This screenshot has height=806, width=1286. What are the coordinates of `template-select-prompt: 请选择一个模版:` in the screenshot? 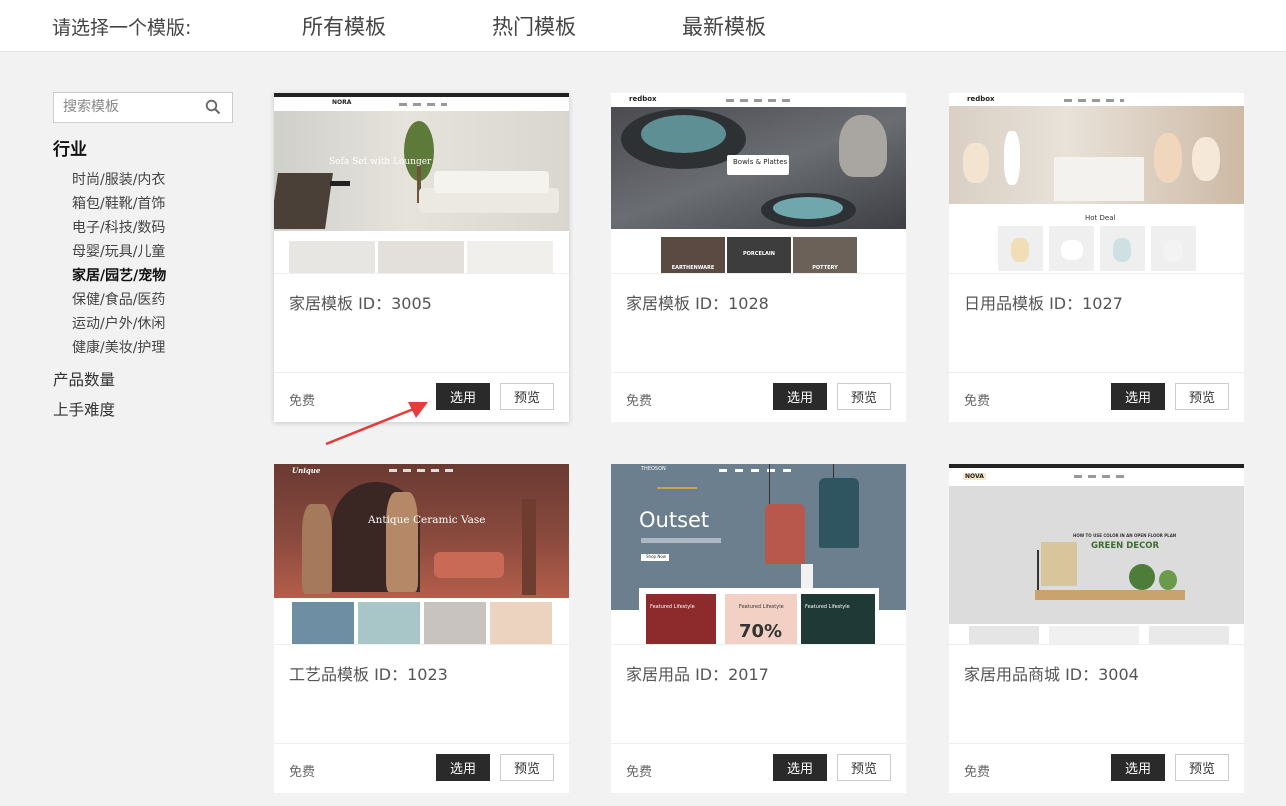 It's located at (122, 28).